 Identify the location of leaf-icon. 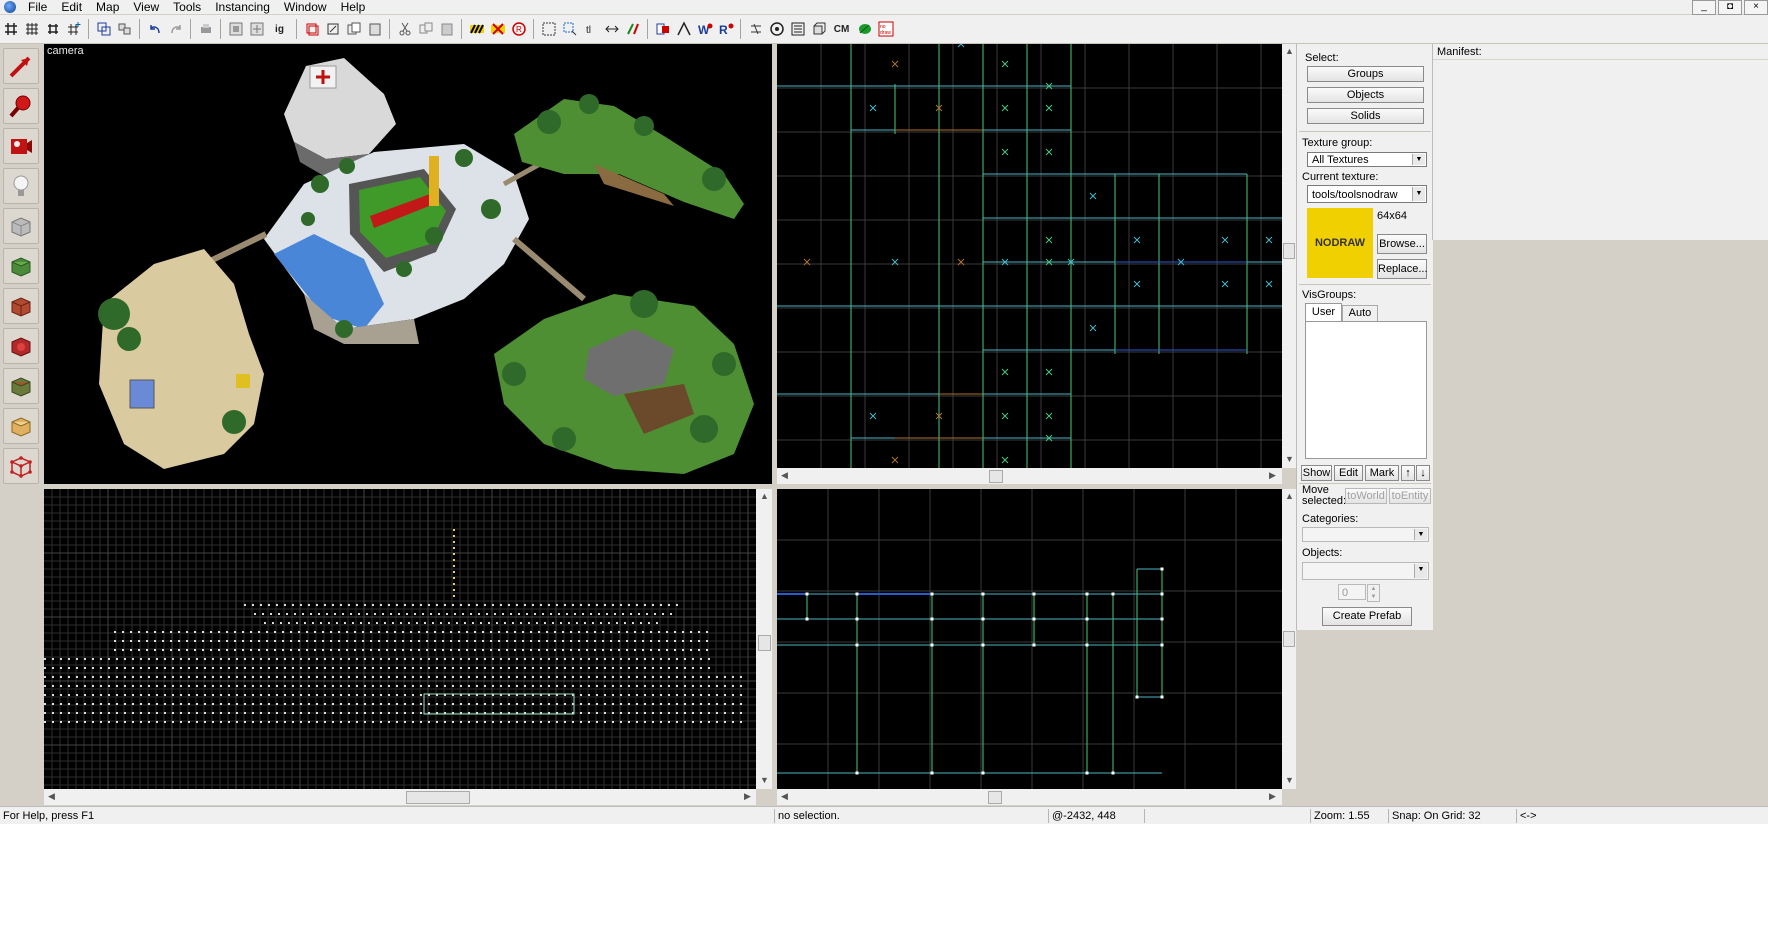
(864, 29).